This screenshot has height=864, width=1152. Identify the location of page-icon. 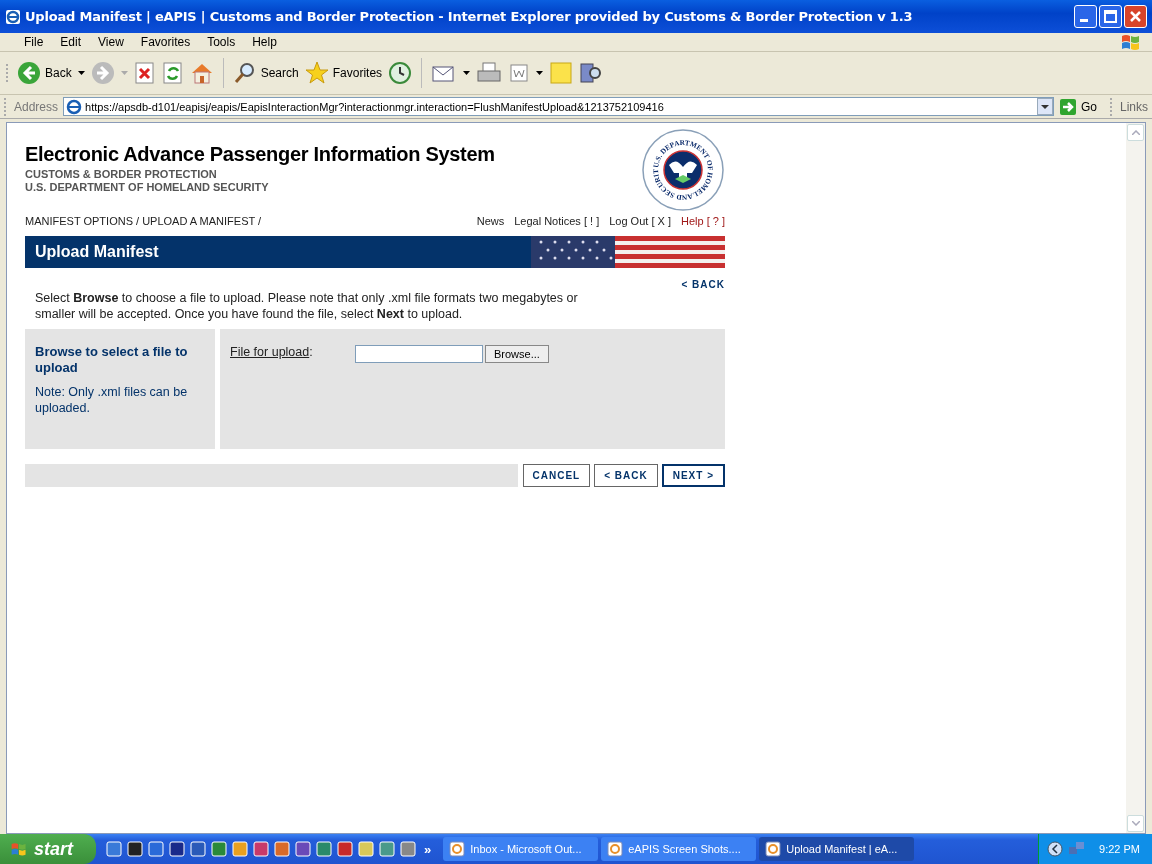
(74, 106).